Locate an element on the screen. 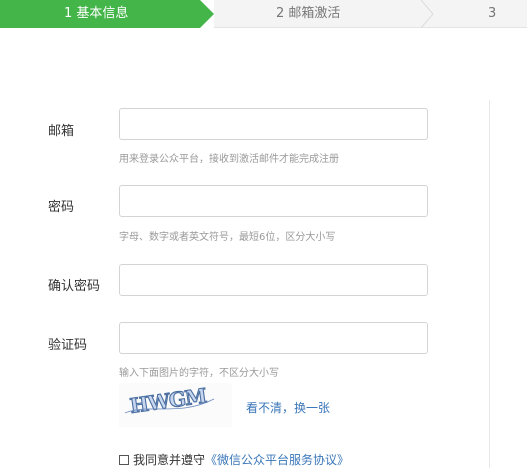 The image size is (527, 468). captcha-image: HWGM is located at coordinates (175, 405).